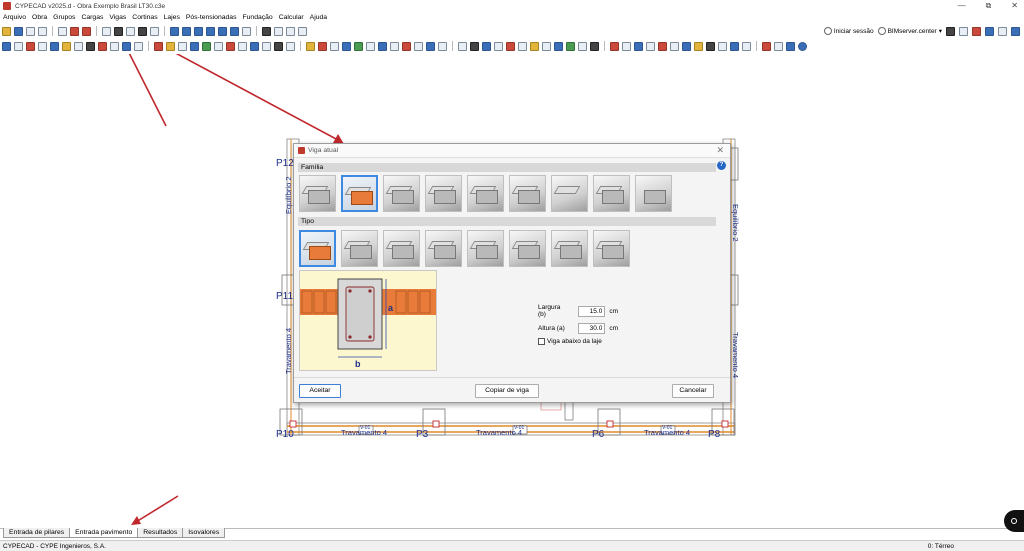 Image resolution: width=1024 pixels, height=551 pixels. What do you see at coordinates (174, 31) in the screenshot?
I see `zoom-icon` at bounding box center [174, 31].